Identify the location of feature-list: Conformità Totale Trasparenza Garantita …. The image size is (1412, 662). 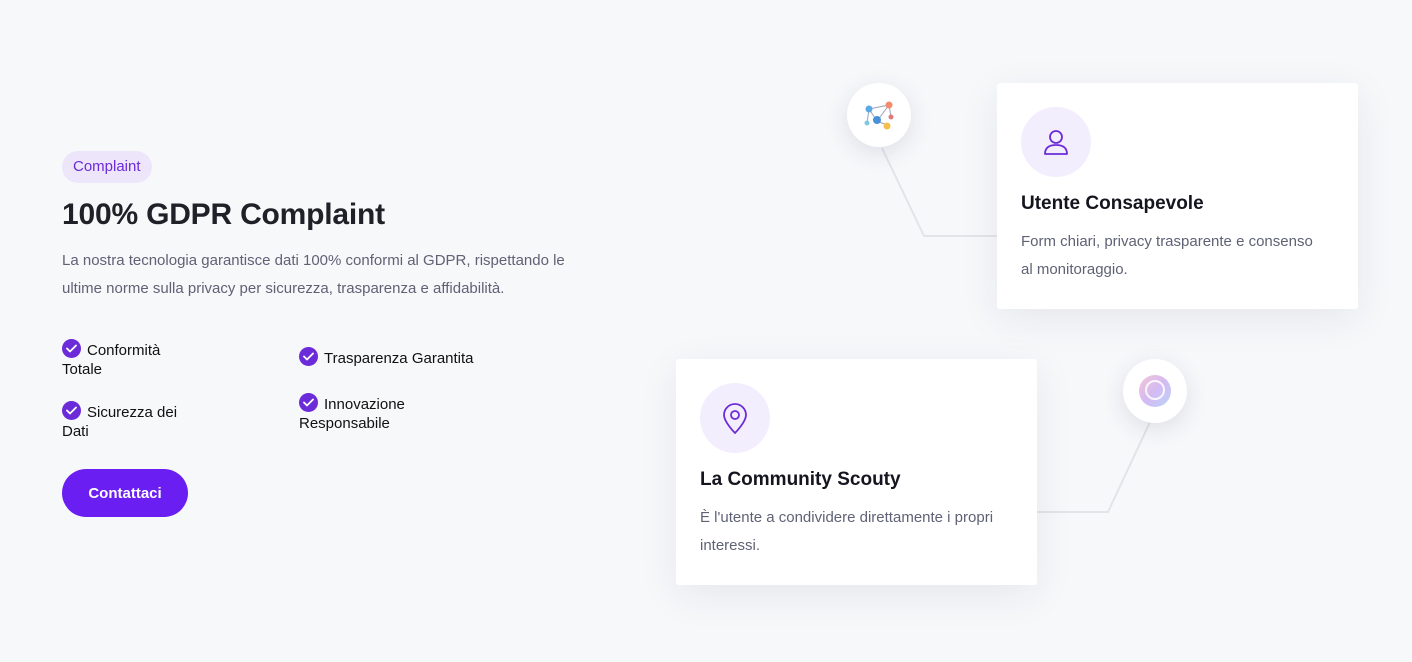
(292, 394).